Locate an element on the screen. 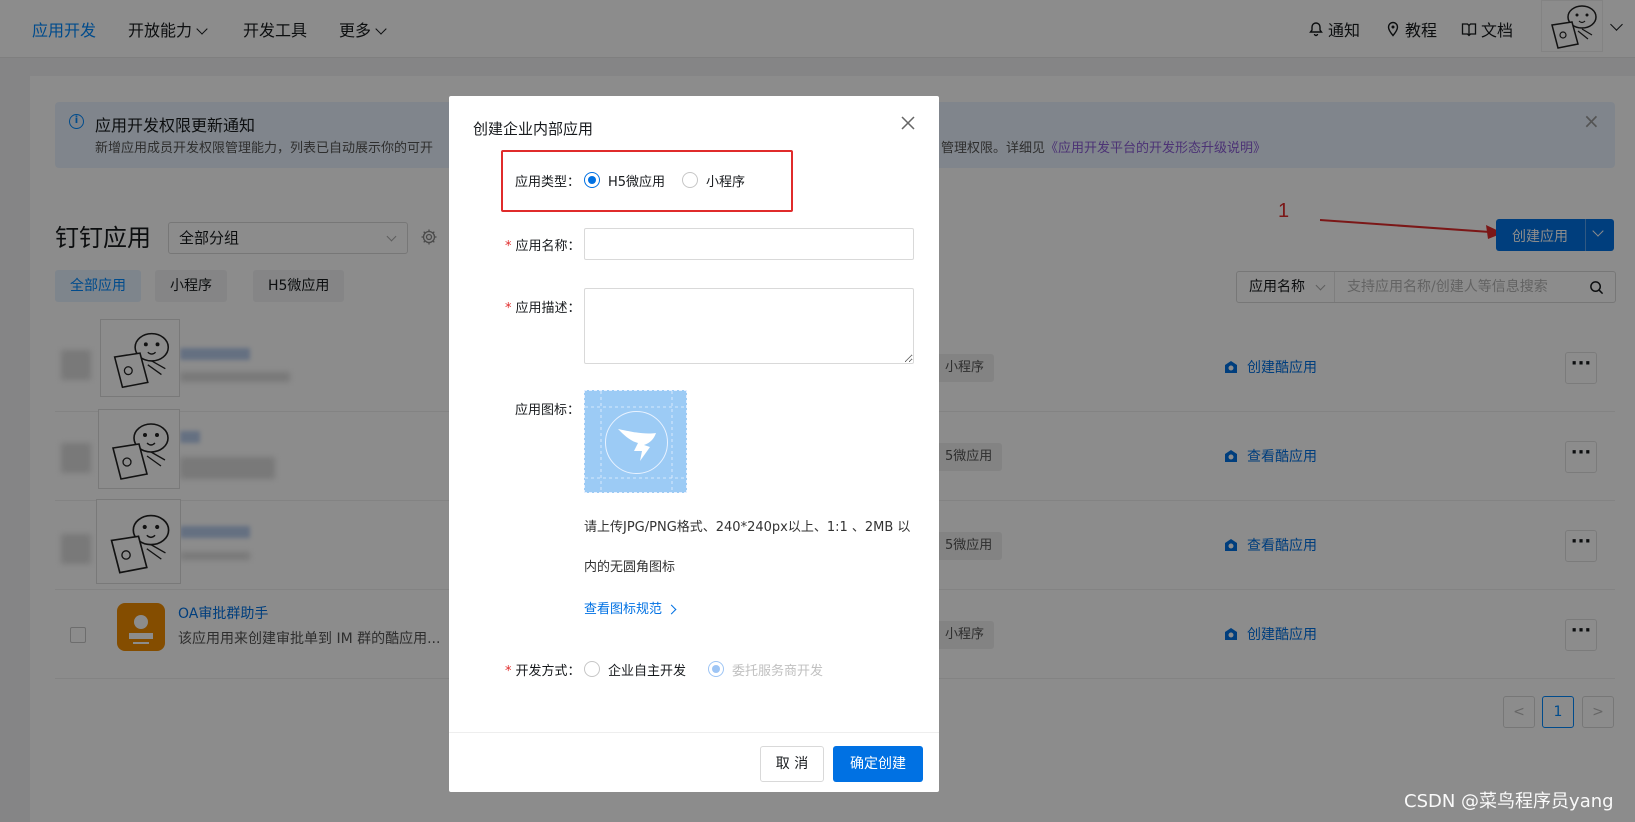  app-name-label: * 应用名称： is located at coordinates (543, 244).